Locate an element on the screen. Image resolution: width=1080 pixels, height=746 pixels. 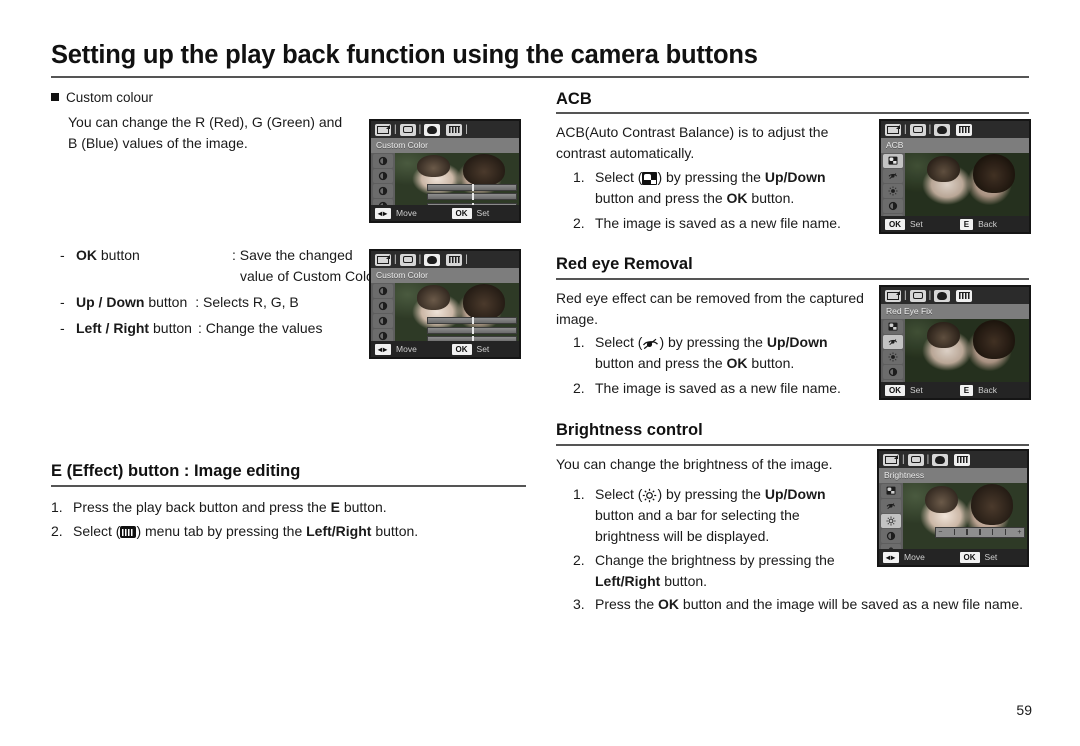
step-number: 1. is located at coordinates (579, 342).